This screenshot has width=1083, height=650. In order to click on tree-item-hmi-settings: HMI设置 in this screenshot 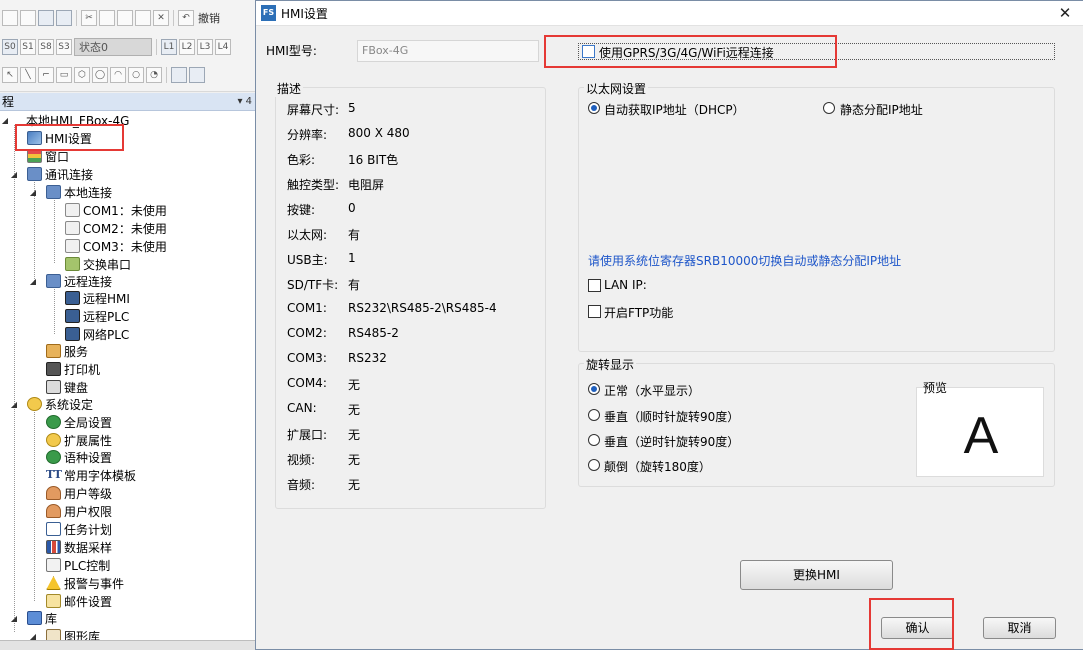, I will do `click(59, 138)`.